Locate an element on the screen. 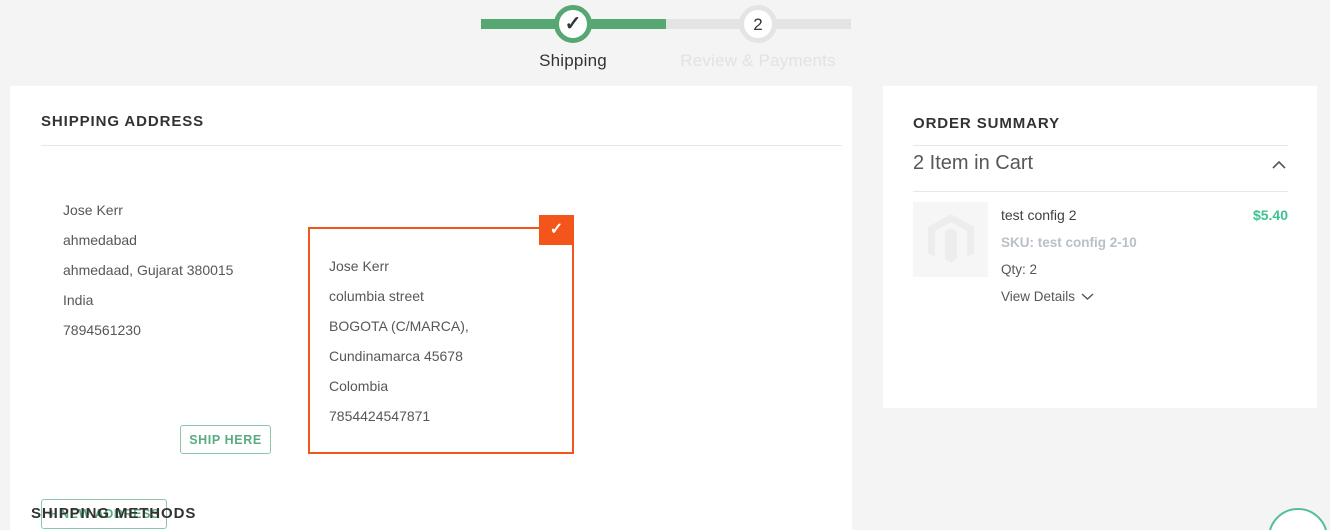 The width and height of the screenshot is (1330, 530). chevron-down-icon is located at coordinates (1087, 296).